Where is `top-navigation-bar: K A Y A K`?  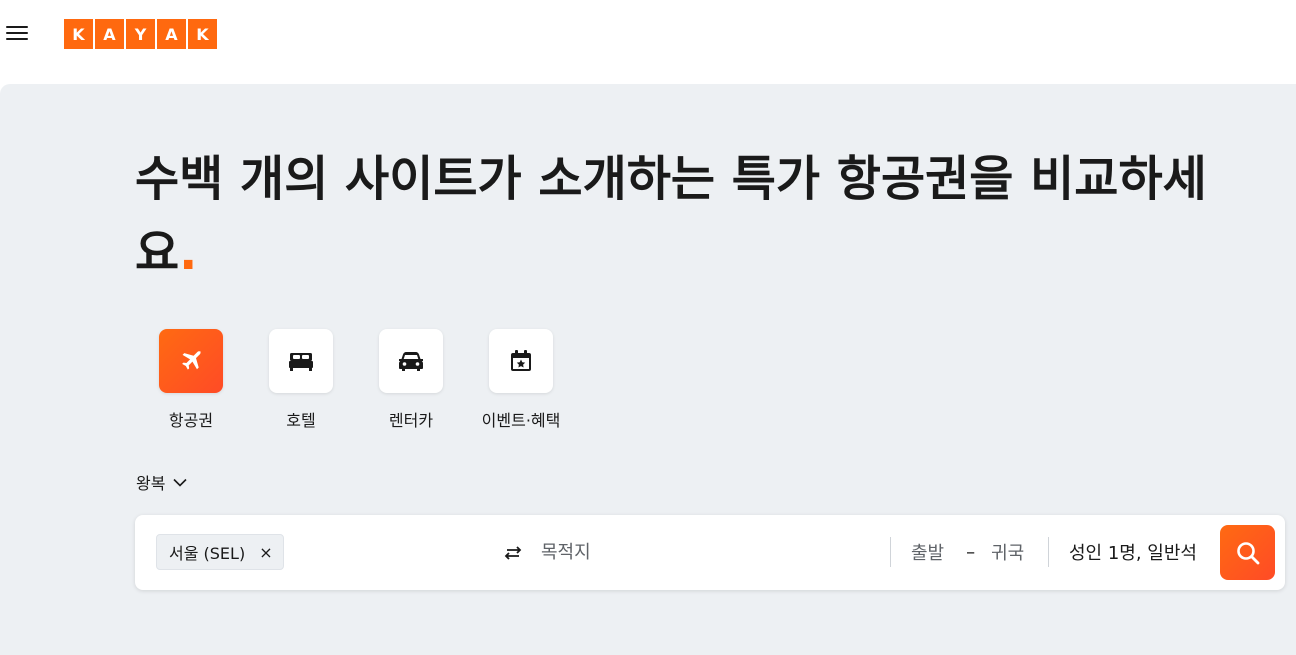 top-navigation-bar: K A Y A K is located at coordinates (648, 42).